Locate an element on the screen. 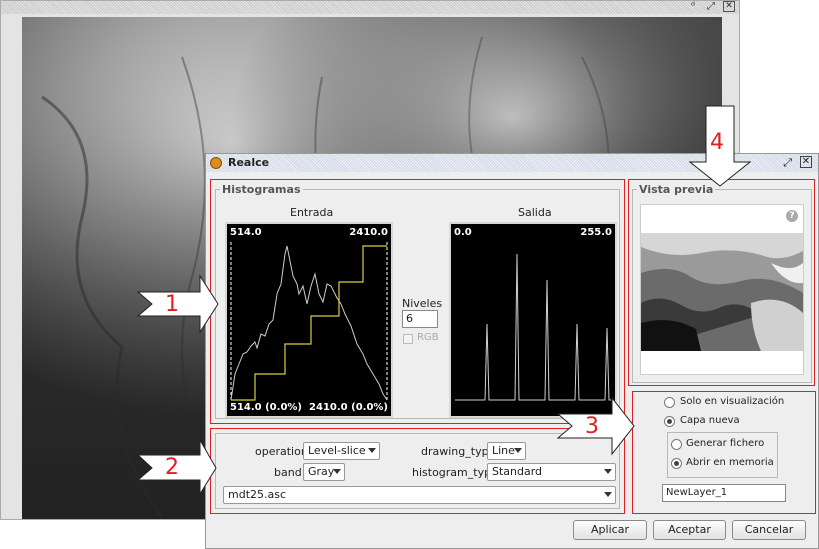 The width and height of the screenshot is (819, 549). callout-number-2: 2 is located at coordinates (172, 467).